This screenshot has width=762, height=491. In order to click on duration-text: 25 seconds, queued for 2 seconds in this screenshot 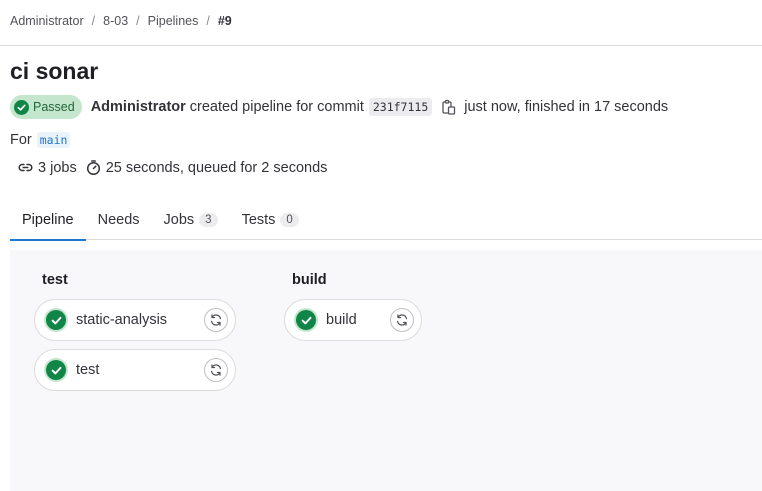, I will do `click(216, 167)`.